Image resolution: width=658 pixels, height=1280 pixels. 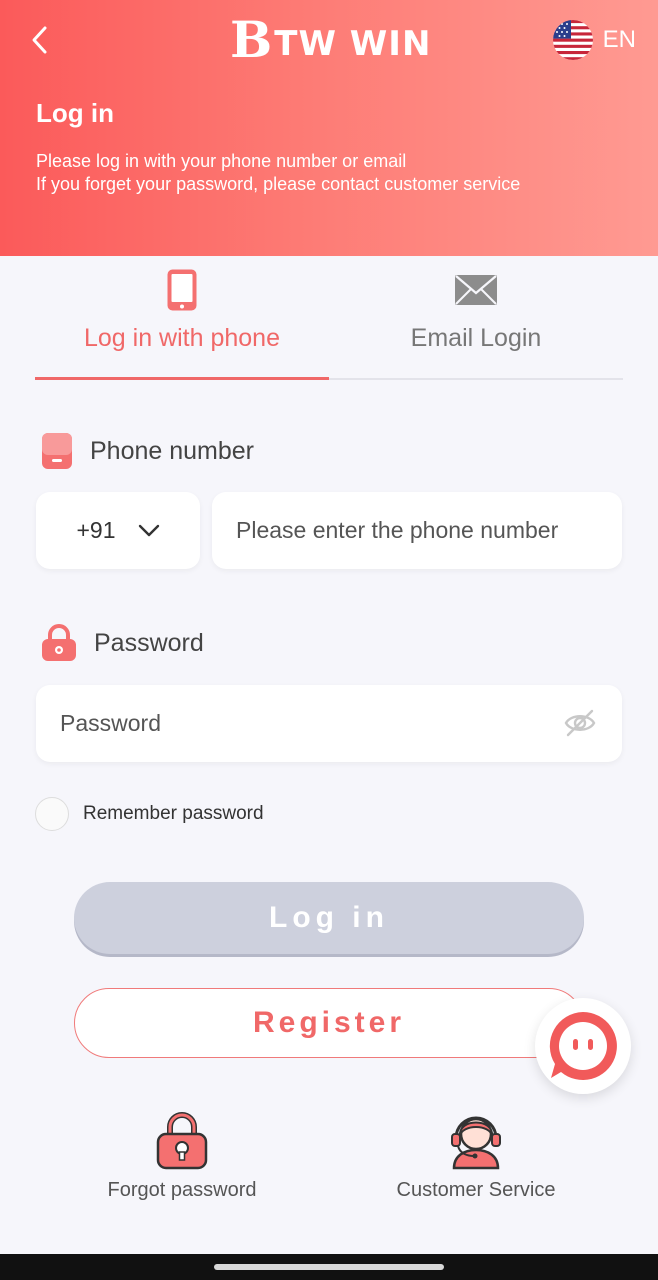 What do you see at coordinates (329, 723) in the screenshot?
I see `password-input: Password` at bounding box center [329, 723].